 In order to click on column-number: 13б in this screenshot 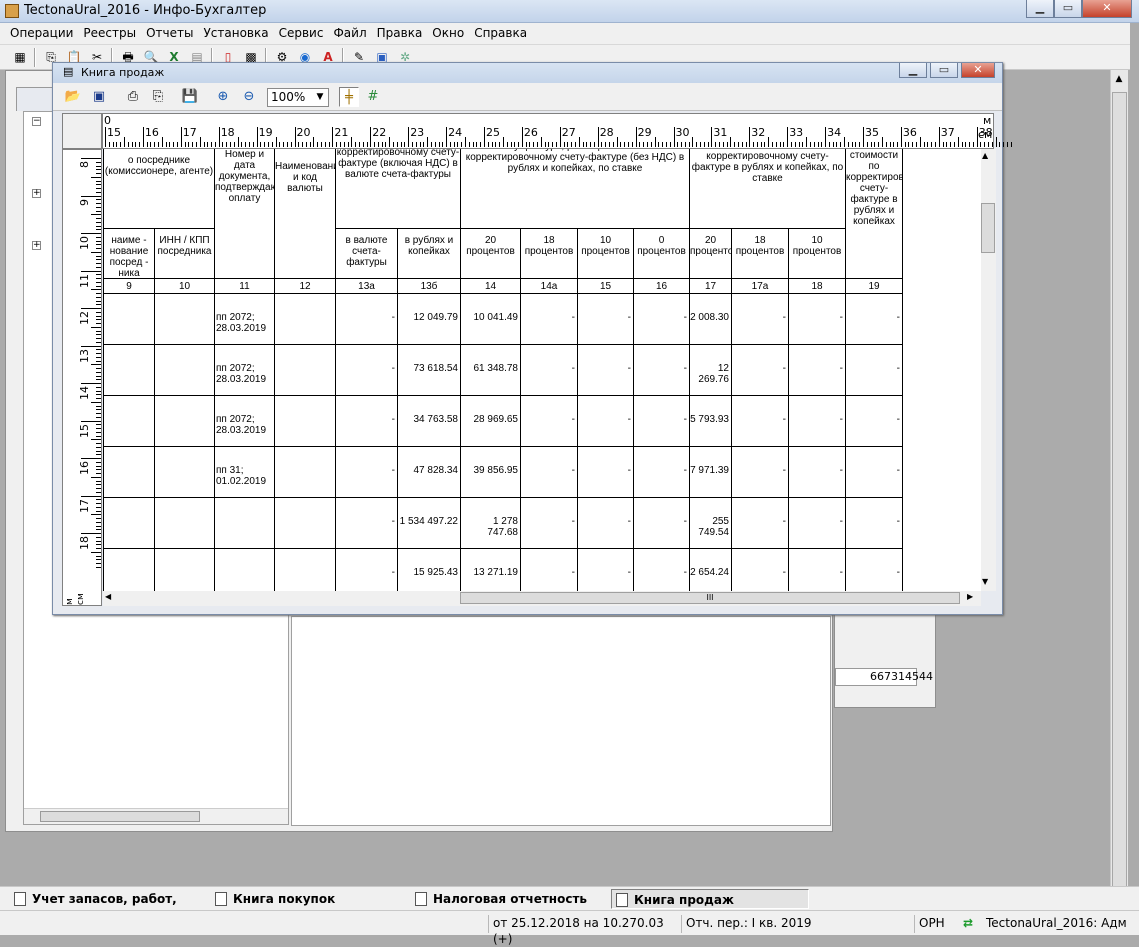, I will do `click(429, 286)`.